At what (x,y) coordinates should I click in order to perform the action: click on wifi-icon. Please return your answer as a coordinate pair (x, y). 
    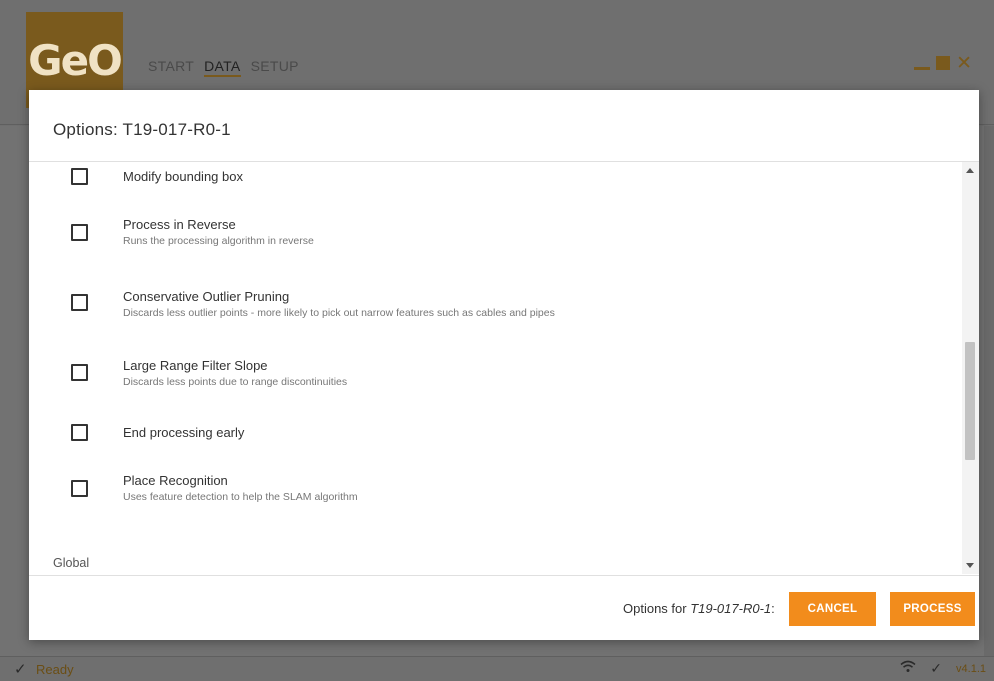
    Looking at the image, I should click on (908, 668).